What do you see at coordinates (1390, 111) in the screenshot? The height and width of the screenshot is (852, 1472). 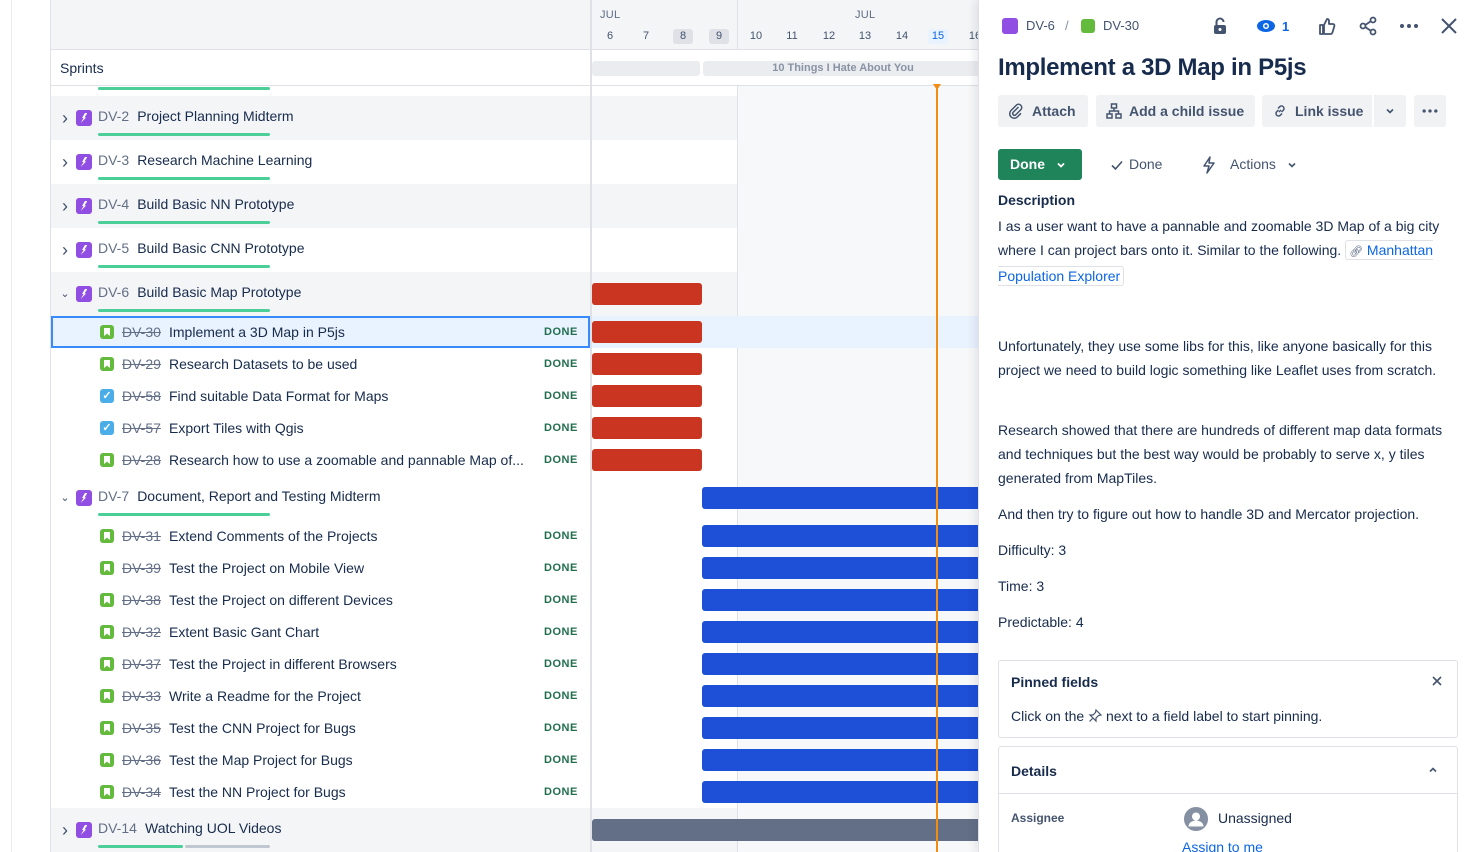 I see `link-issue-dropdown` at bounding box center [1390, 111].